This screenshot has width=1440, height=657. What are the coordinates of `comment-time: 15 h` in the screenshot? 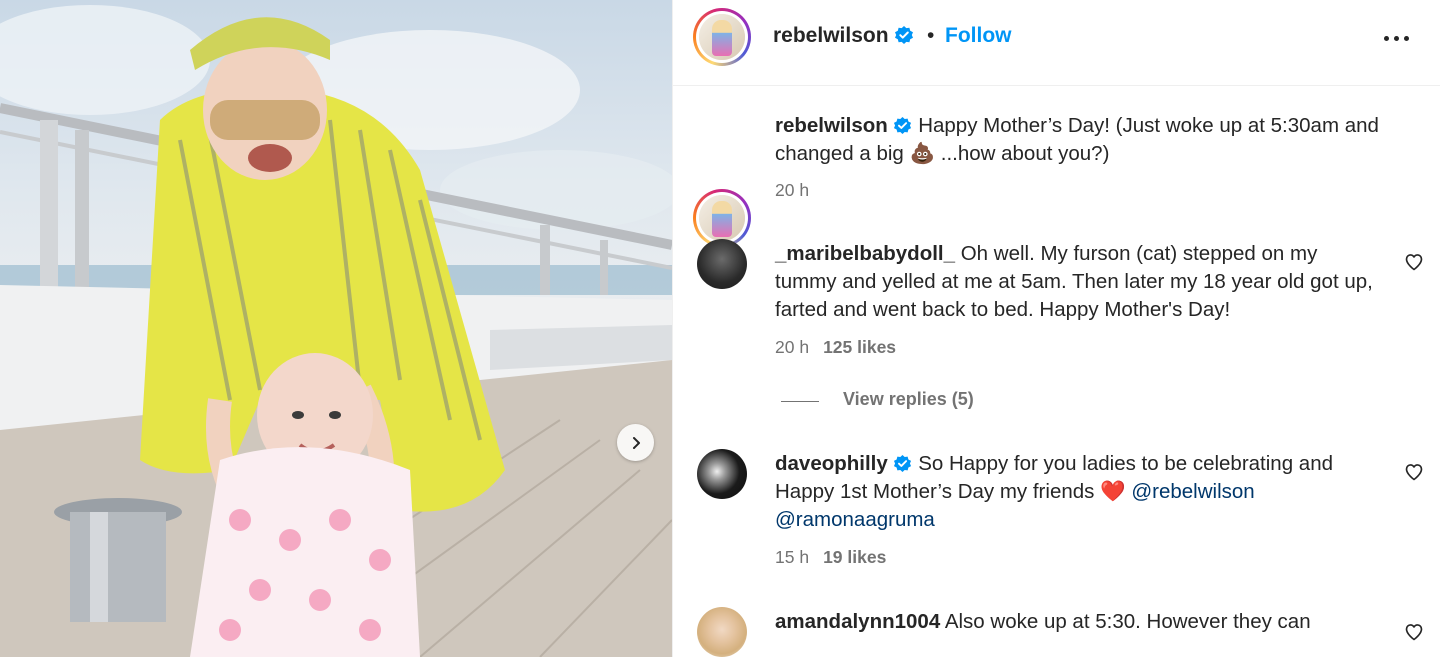 It's located at (792, 557).